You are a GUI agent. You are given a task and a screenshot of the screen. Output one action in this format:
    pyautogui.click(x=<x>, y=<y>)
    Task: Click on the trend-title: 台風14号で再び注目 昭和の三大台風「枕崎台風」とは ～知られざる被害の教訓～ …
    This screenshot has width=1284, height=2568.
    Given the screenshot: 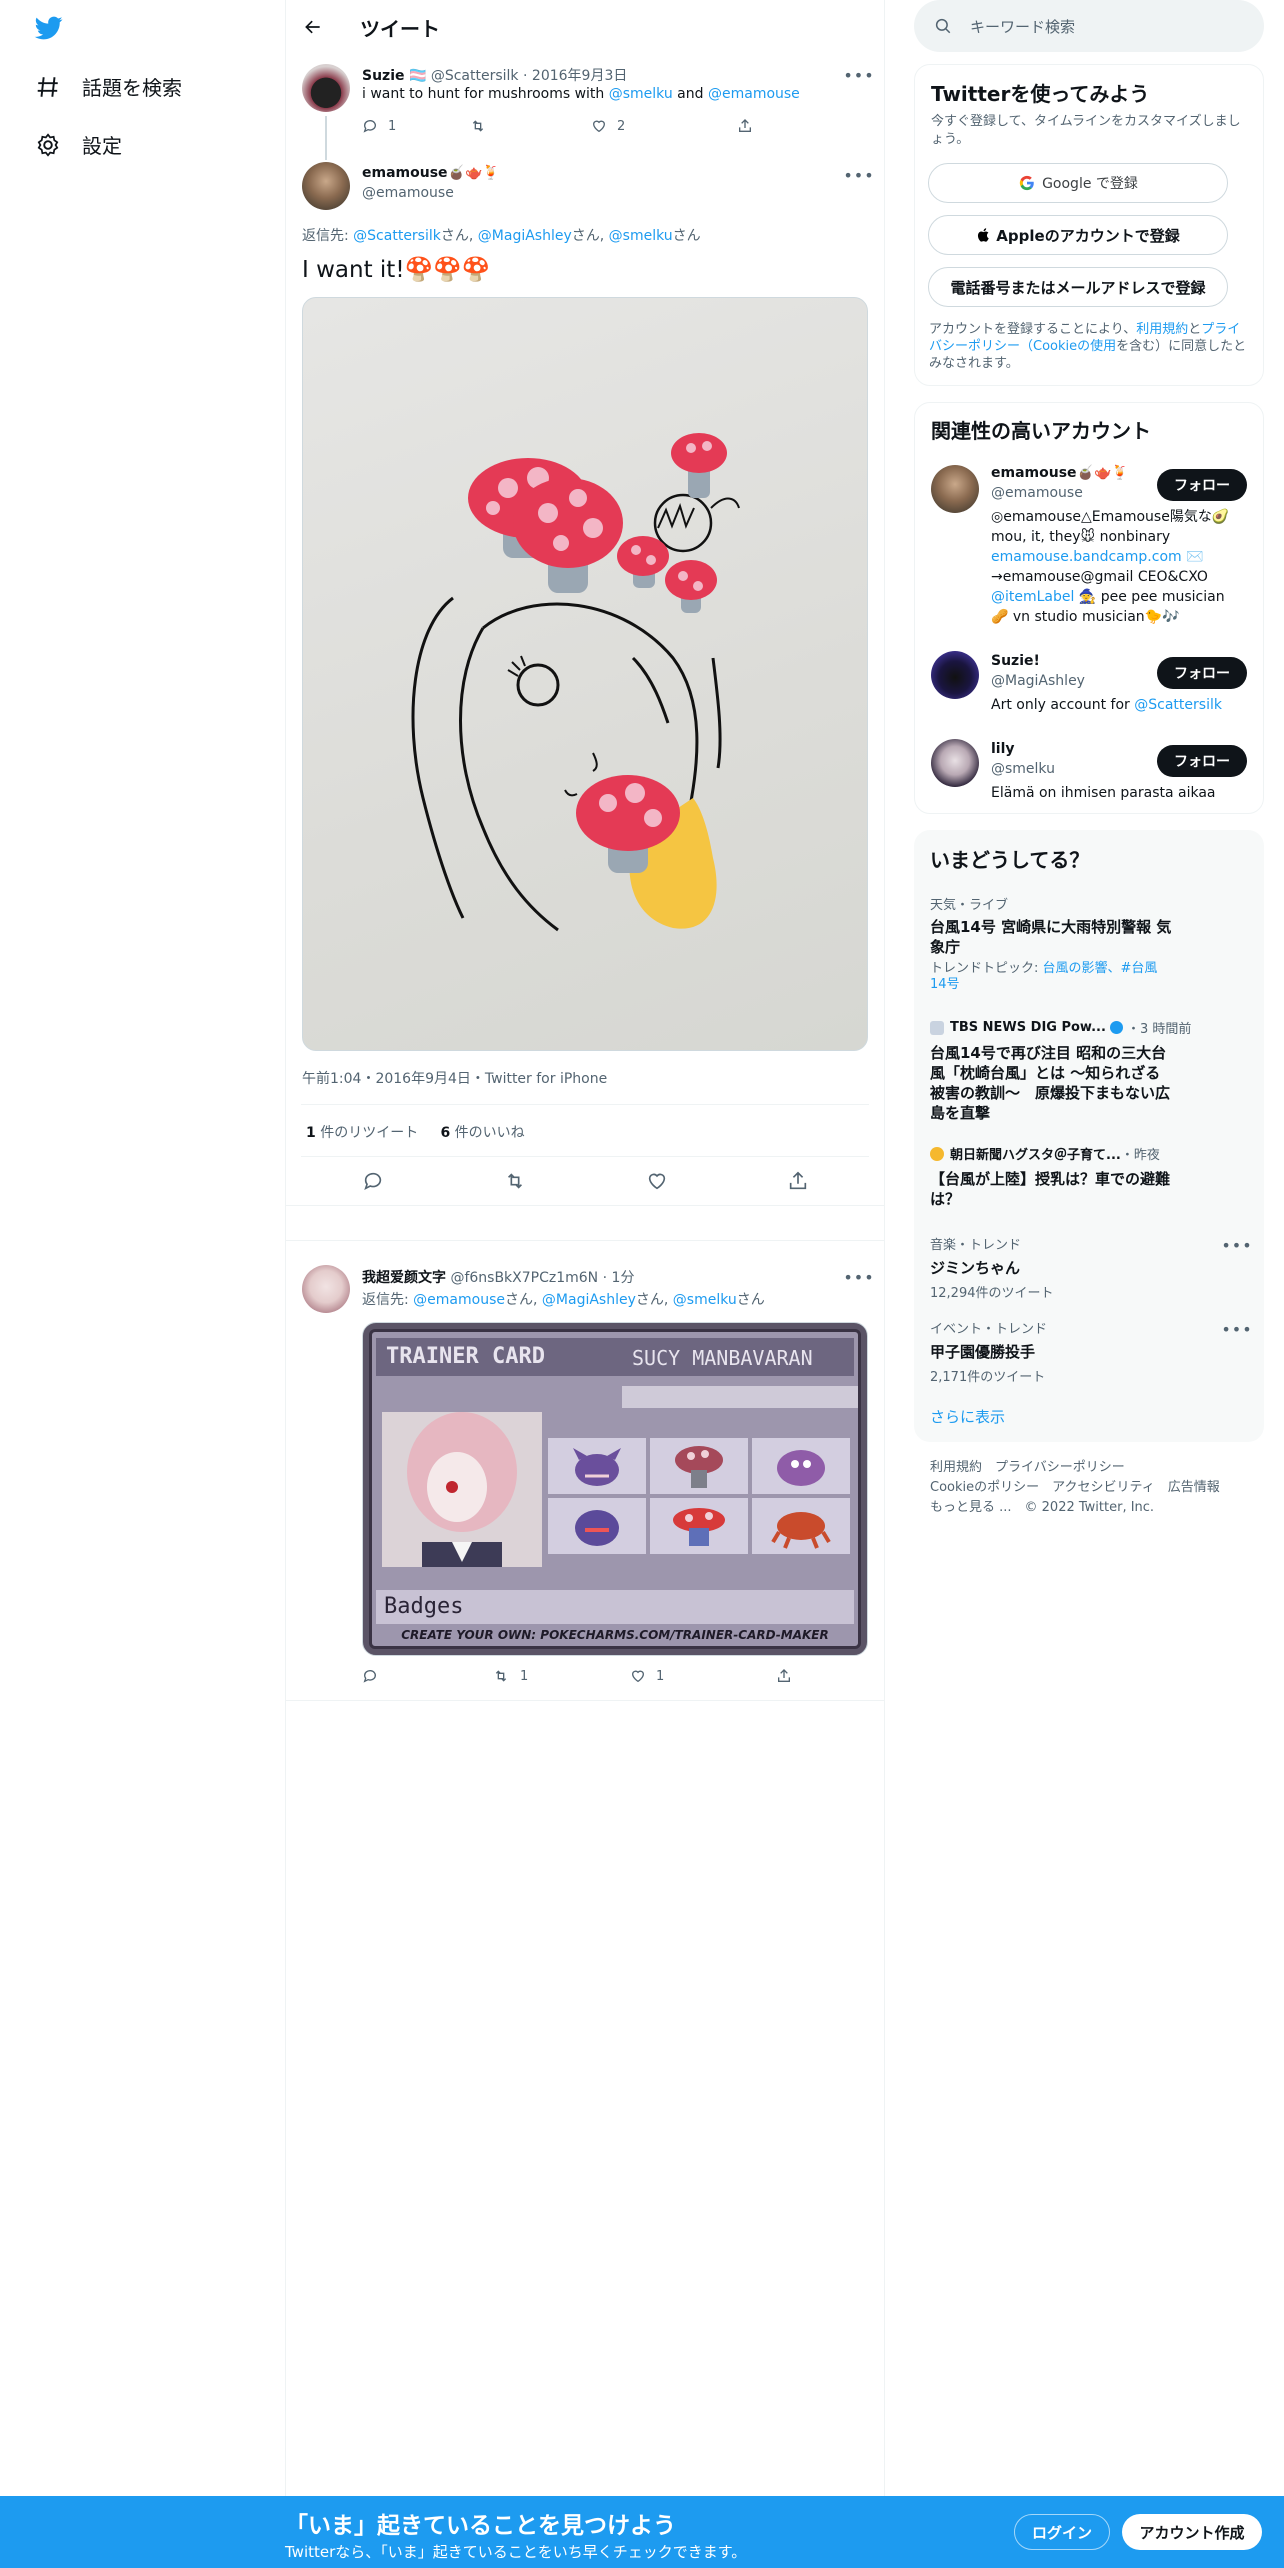 What is the action you would take?
    pyautogui.click(x=1050, y=1083)
    